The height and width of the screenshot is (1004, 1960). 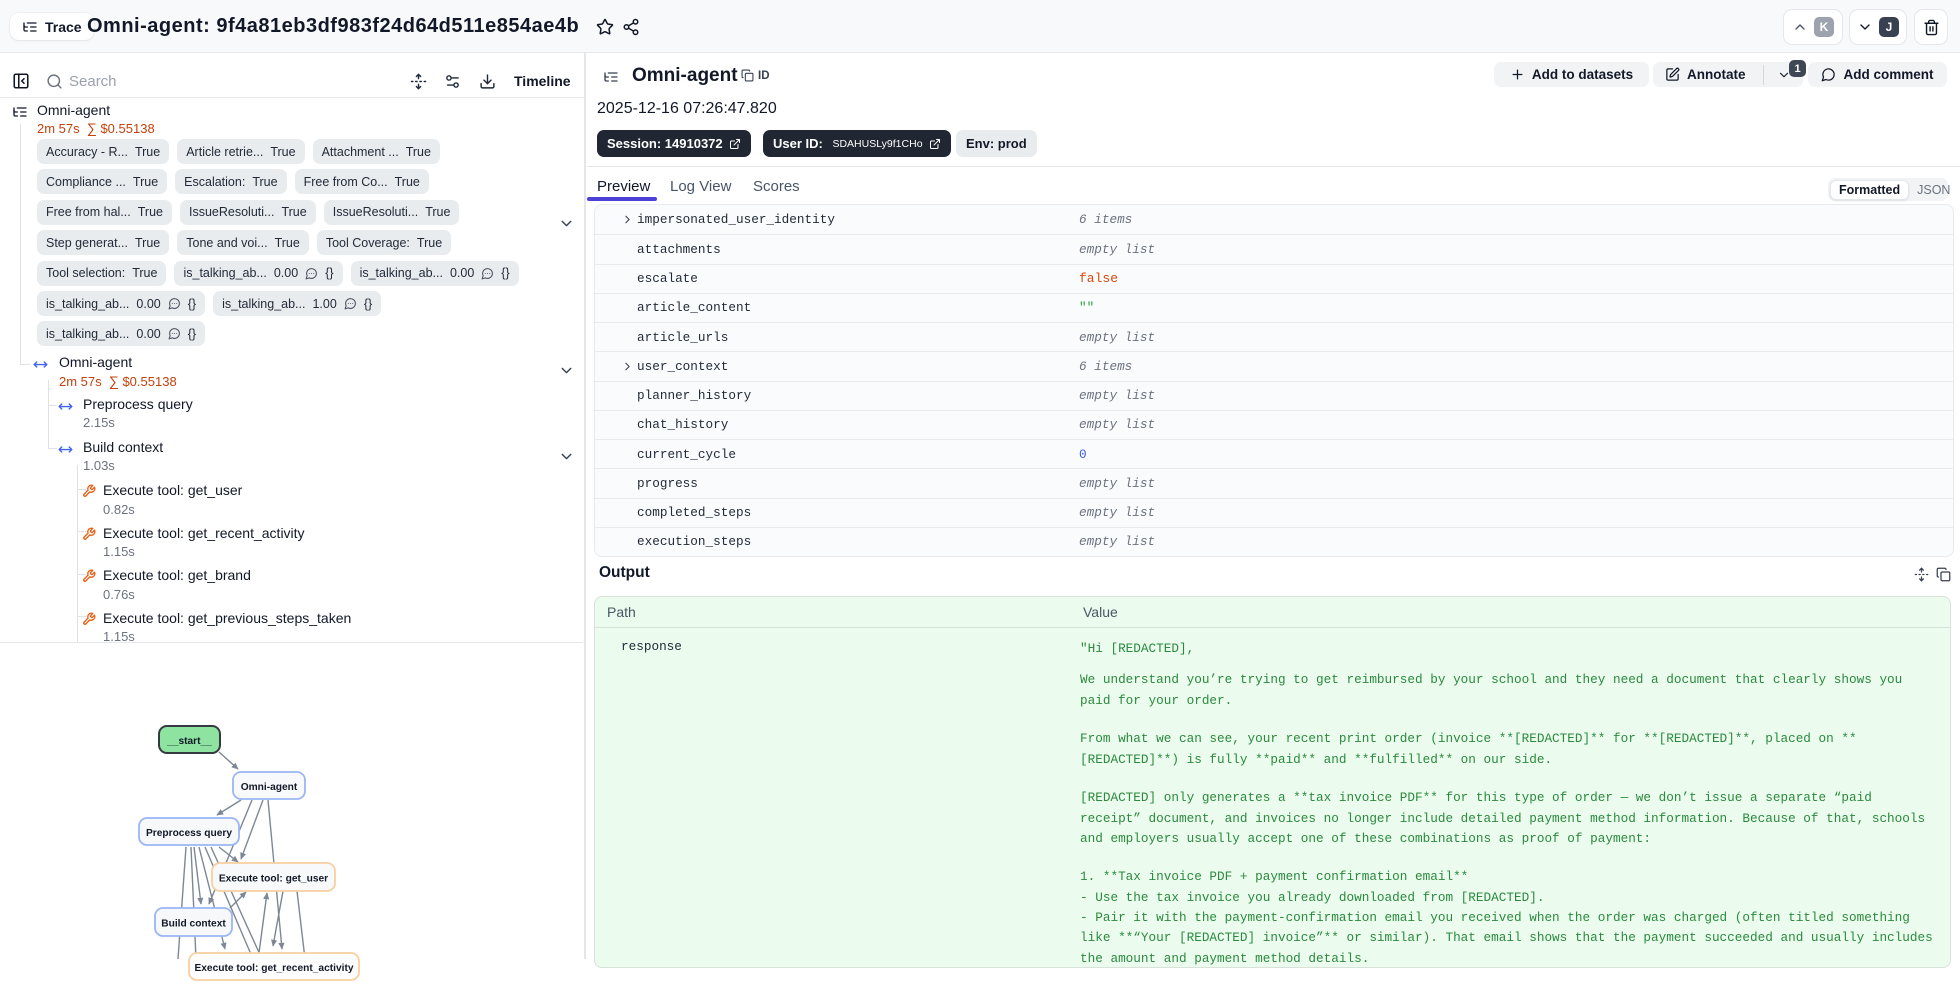 What do you see at coordinates (193, 924) in the screenshot?
I see `svg-text: Build context` at bounding box center [193, 924].